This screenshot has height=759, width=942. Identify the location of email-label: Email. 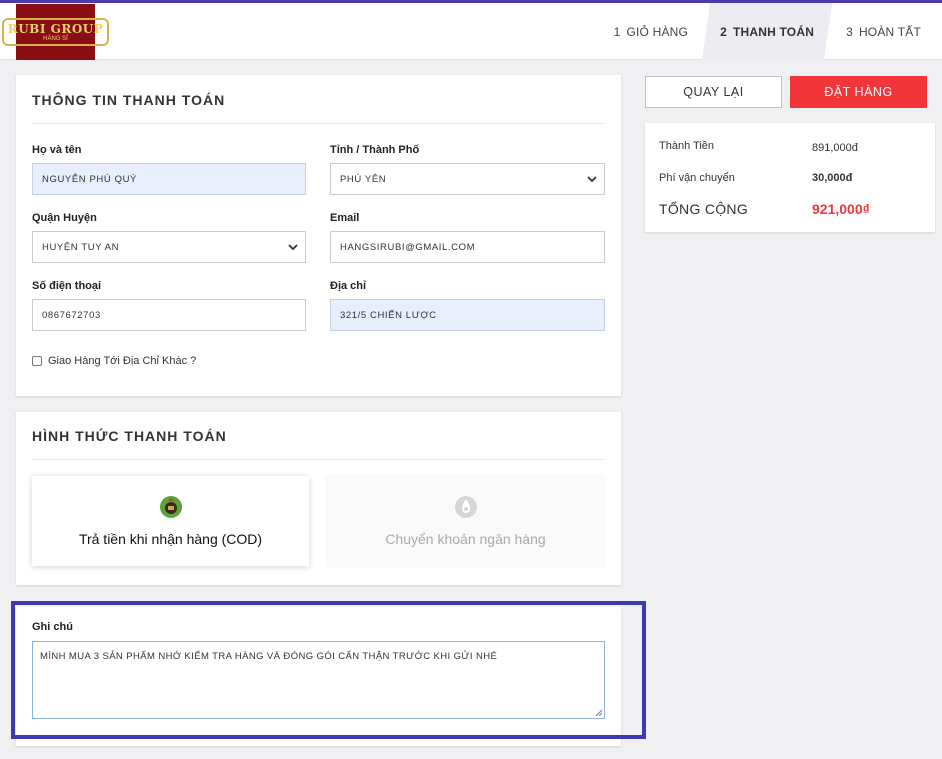
(345, 218).